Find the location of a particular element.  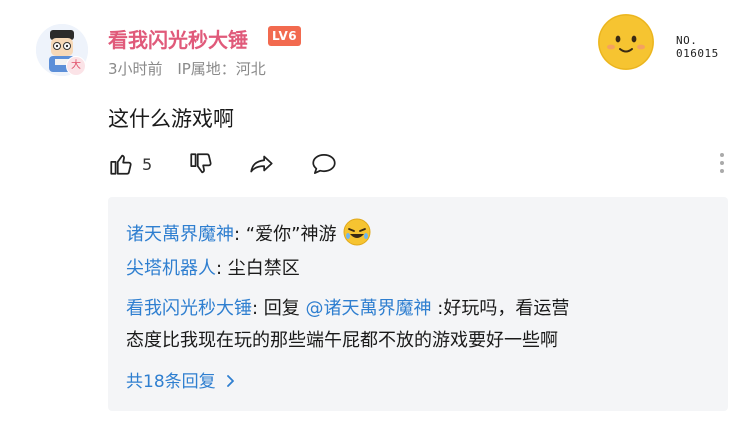

reply-mention: @诸天萬界魔神 is located at coordinates (369, 308).